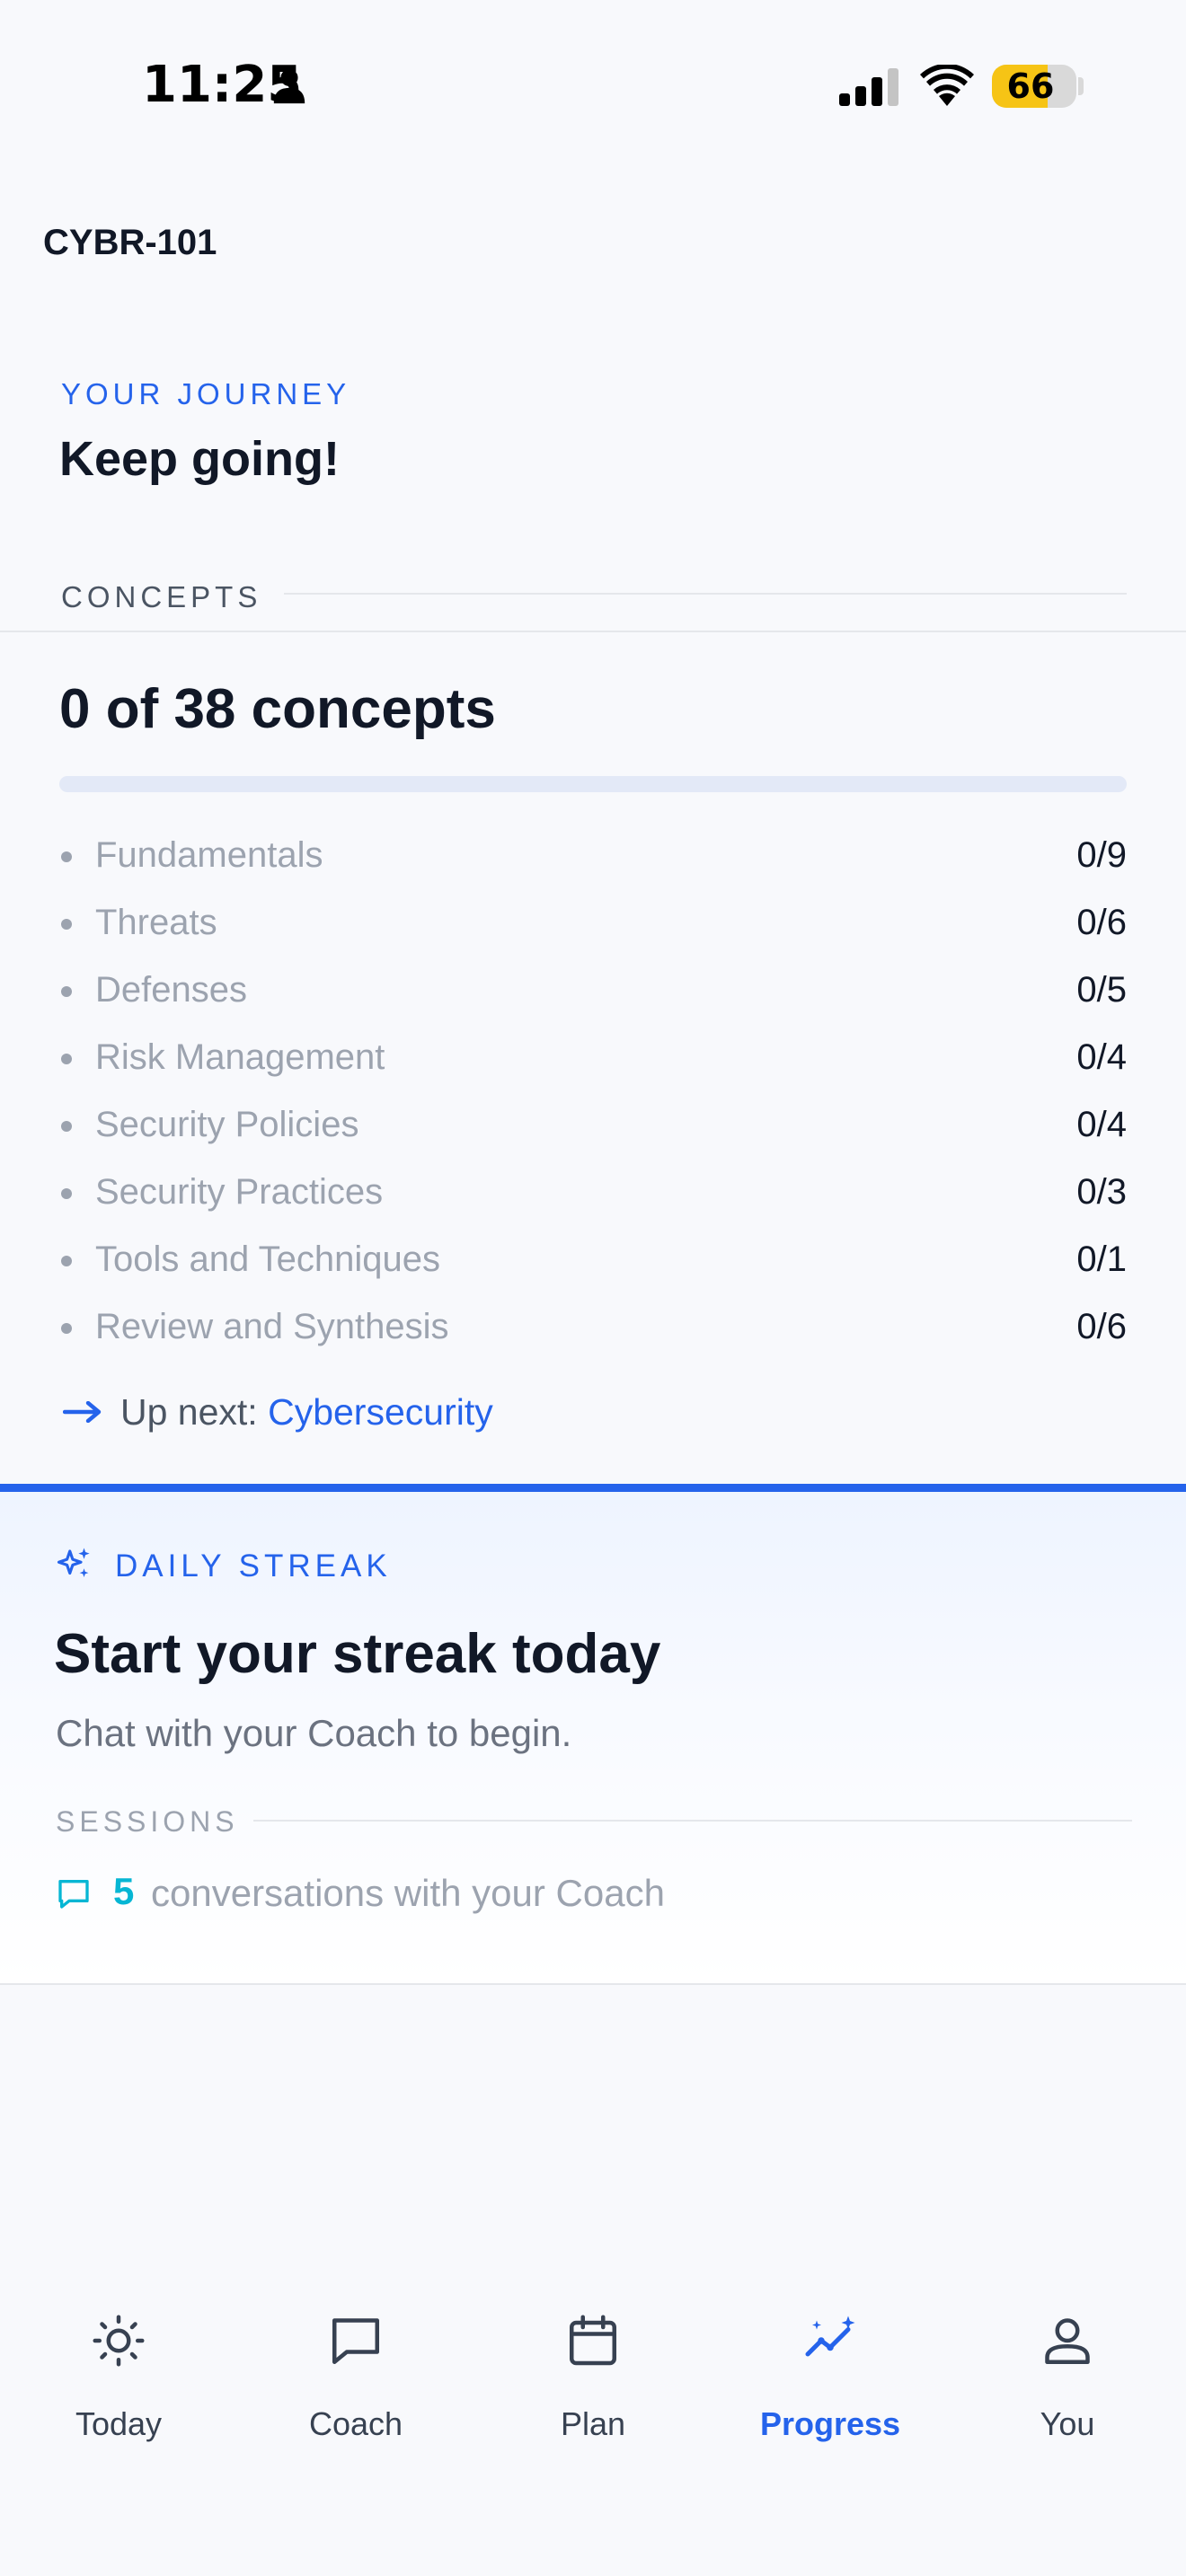  What do you see at coordinates (593, 784) in the screenshot?
I see `concepts-progress-bar` at bounding box center [593, 784].